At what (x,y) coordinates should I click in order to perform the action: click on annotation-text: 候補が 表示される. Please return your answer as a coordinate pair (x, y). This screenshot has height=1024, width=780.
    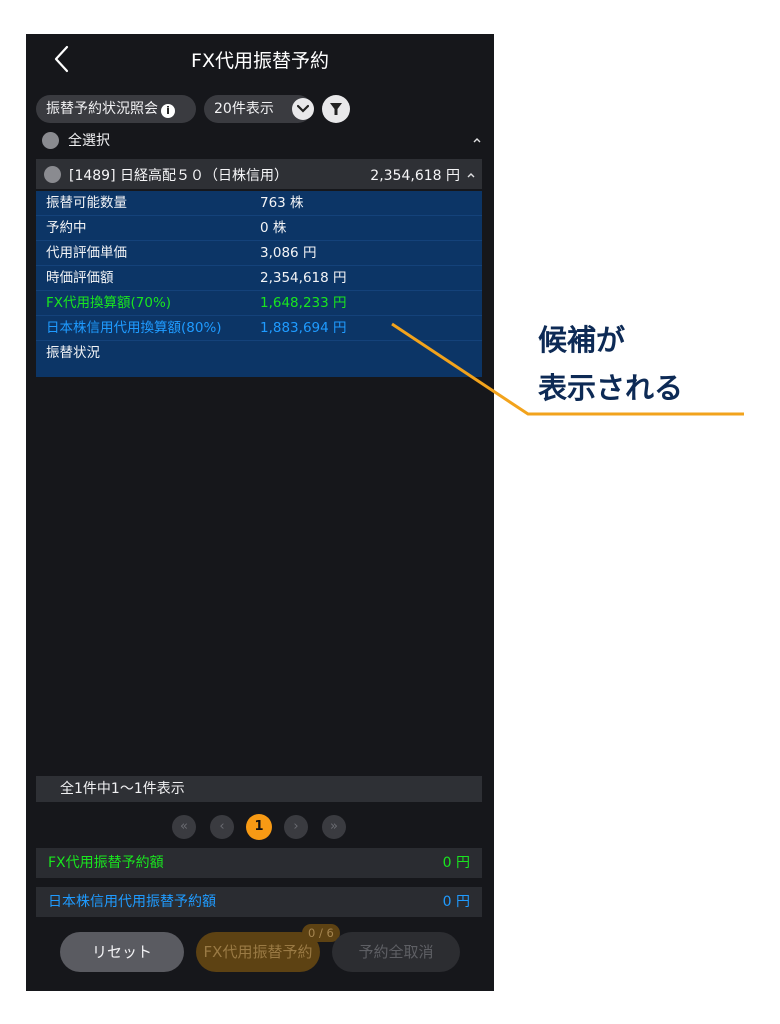
    Looking at the image, I should click on (610, 364).